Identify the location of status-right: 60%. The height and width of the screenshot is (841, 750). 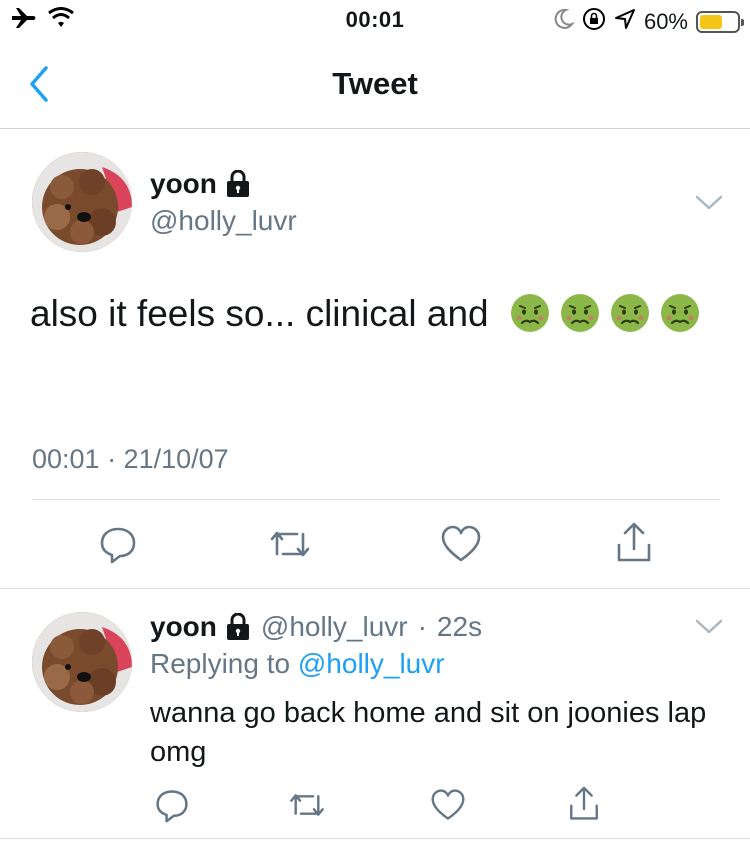
(649, 22).